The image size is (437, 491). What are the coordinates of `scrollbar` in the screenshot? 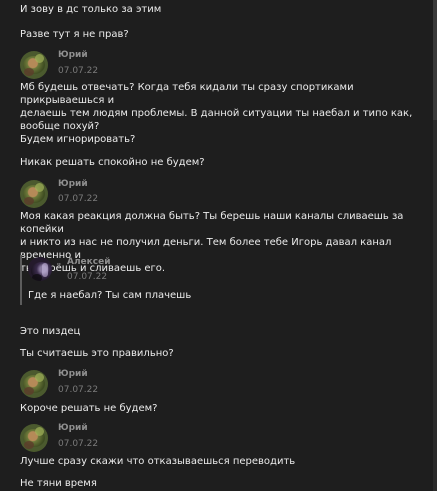 It's located at (435, 245).